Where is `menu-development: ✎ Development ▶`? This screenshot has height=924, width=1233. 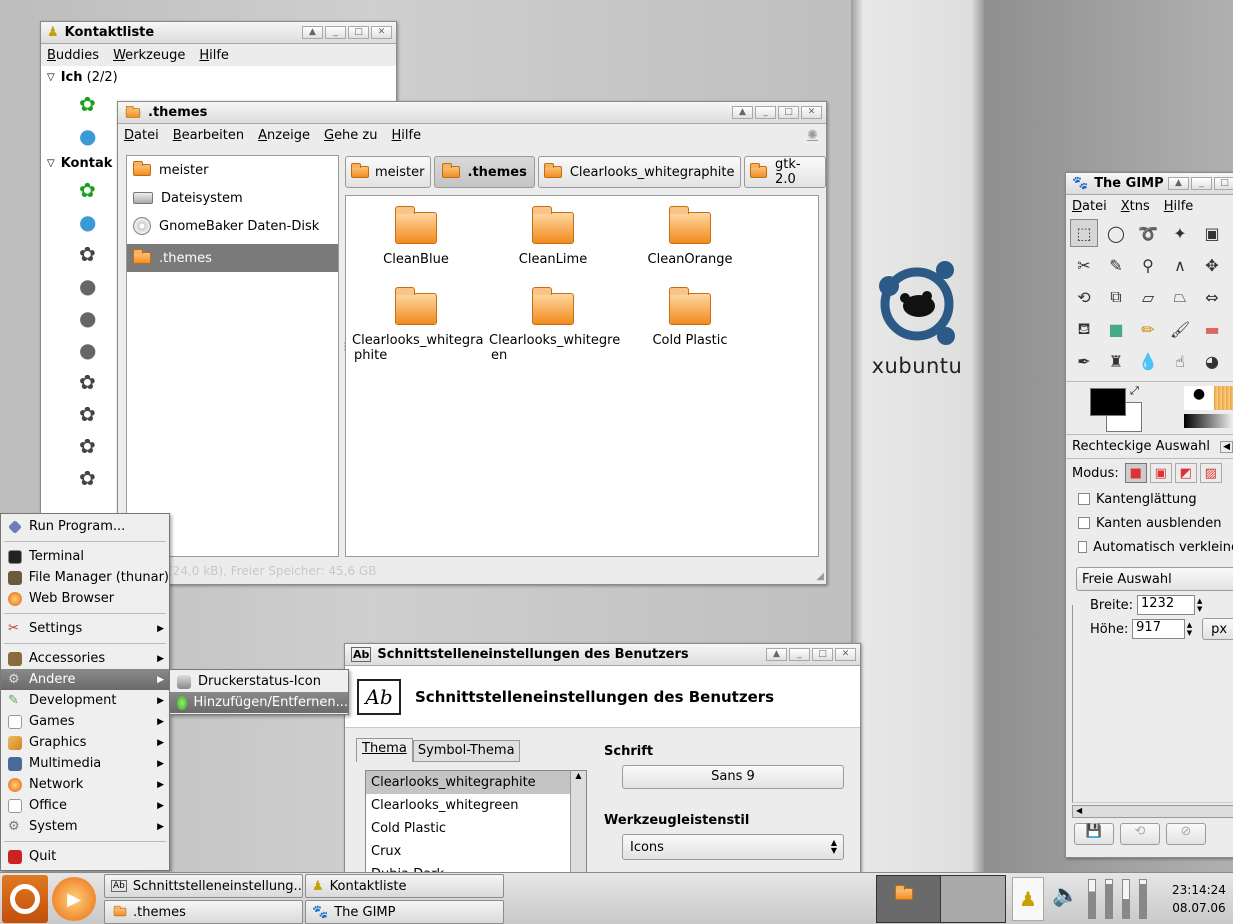
menu-development: ✎ Development ▶ is located at coordinates (85, 700).